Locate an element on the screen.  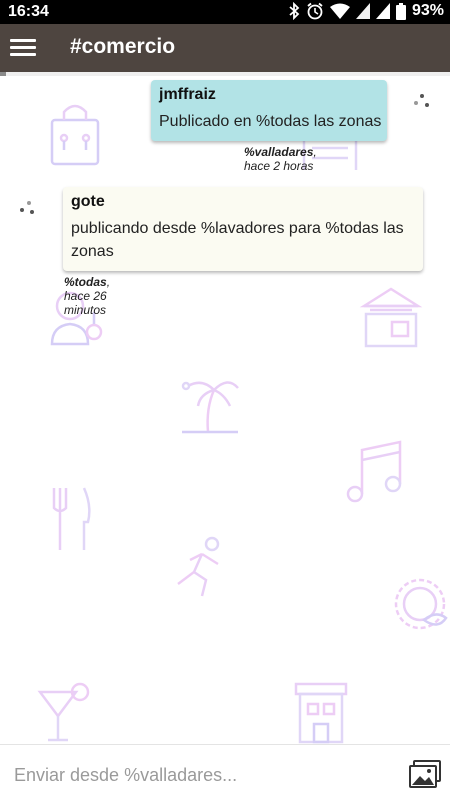
wifi-icon is located at coordinates (339, 11).